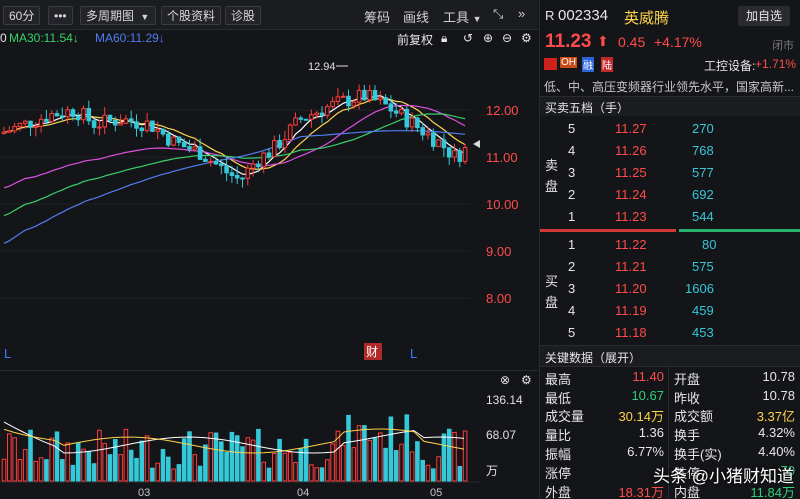 The width and height of the screenshot is (800, 499). Describe the element at coordinates (670, 289) in the screenshot. I see `buy-row: 3 11.20 1606` at that location.